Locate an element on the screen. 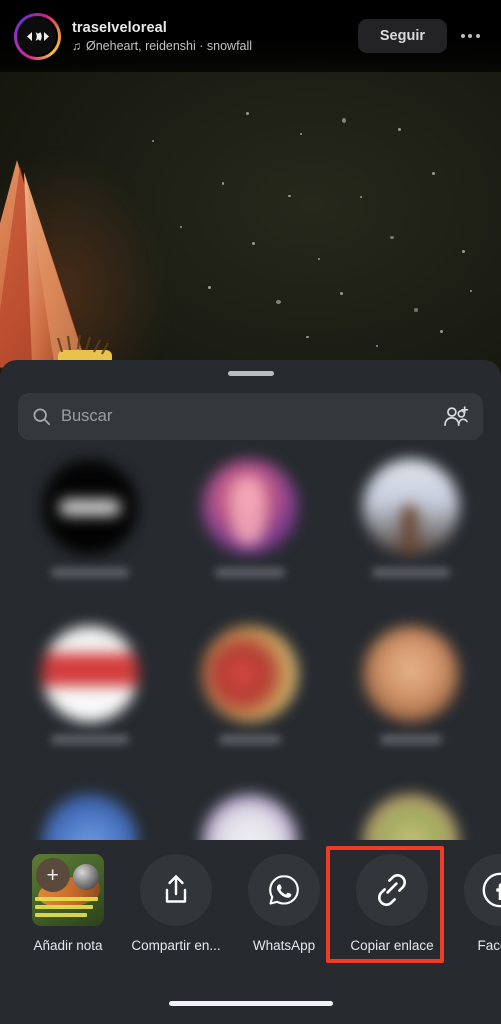 The width and height of the screenshot is (501, 1024). search-bar is located at coordinates (250, 416).